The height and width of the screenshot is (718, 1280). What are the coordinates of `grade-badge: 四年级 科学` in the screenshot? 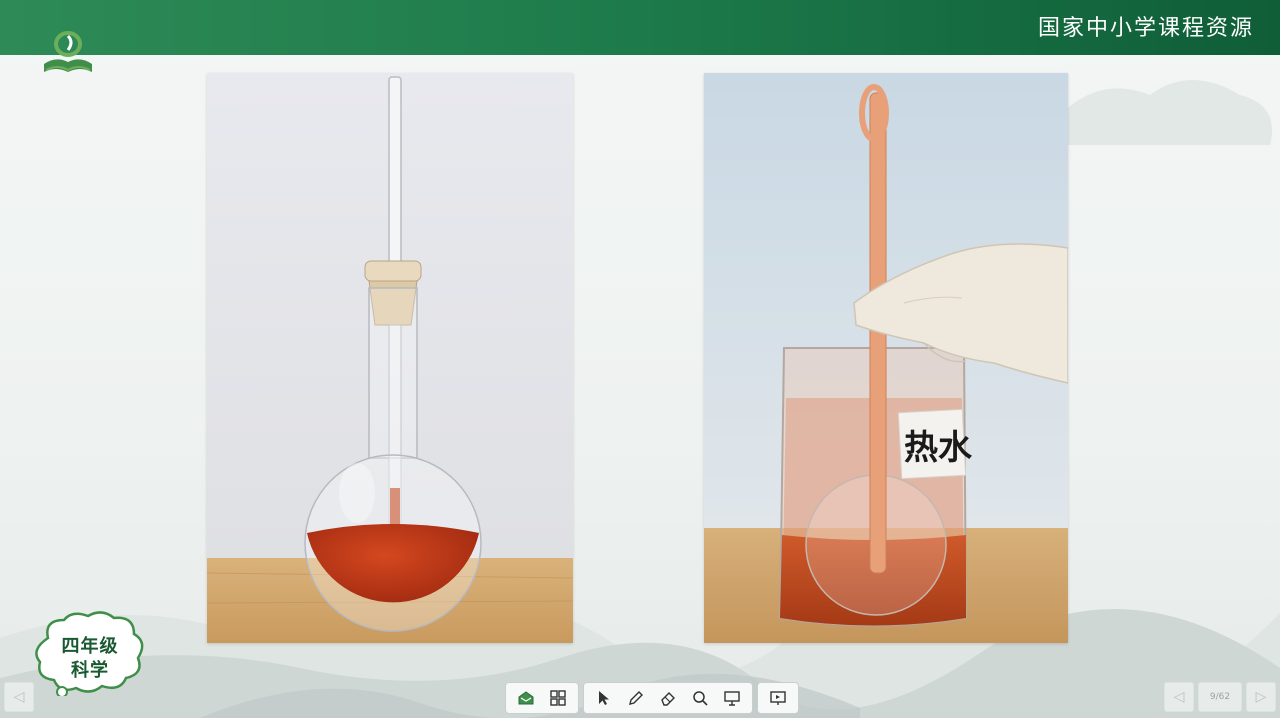 It's located at (90, 653).